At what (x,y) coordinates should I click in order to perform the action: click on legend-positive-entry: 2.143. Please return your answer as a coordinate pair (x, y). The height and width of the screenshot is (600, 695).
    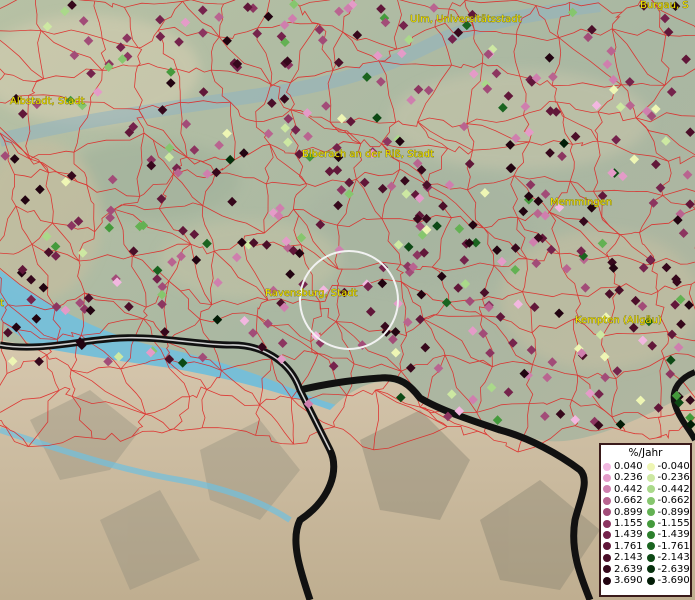
    Looking at the image, I should click on (625, 557).